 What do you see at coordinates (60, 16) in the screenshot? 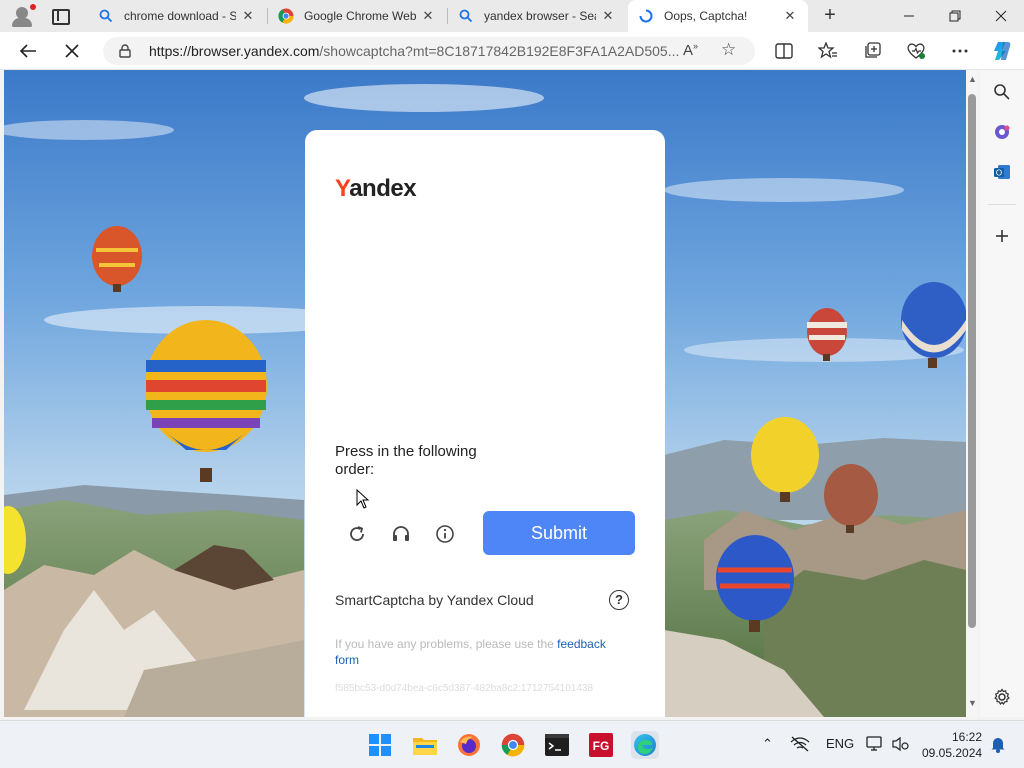
I see `tab-actions-icon` at bounding box center [60, 16].